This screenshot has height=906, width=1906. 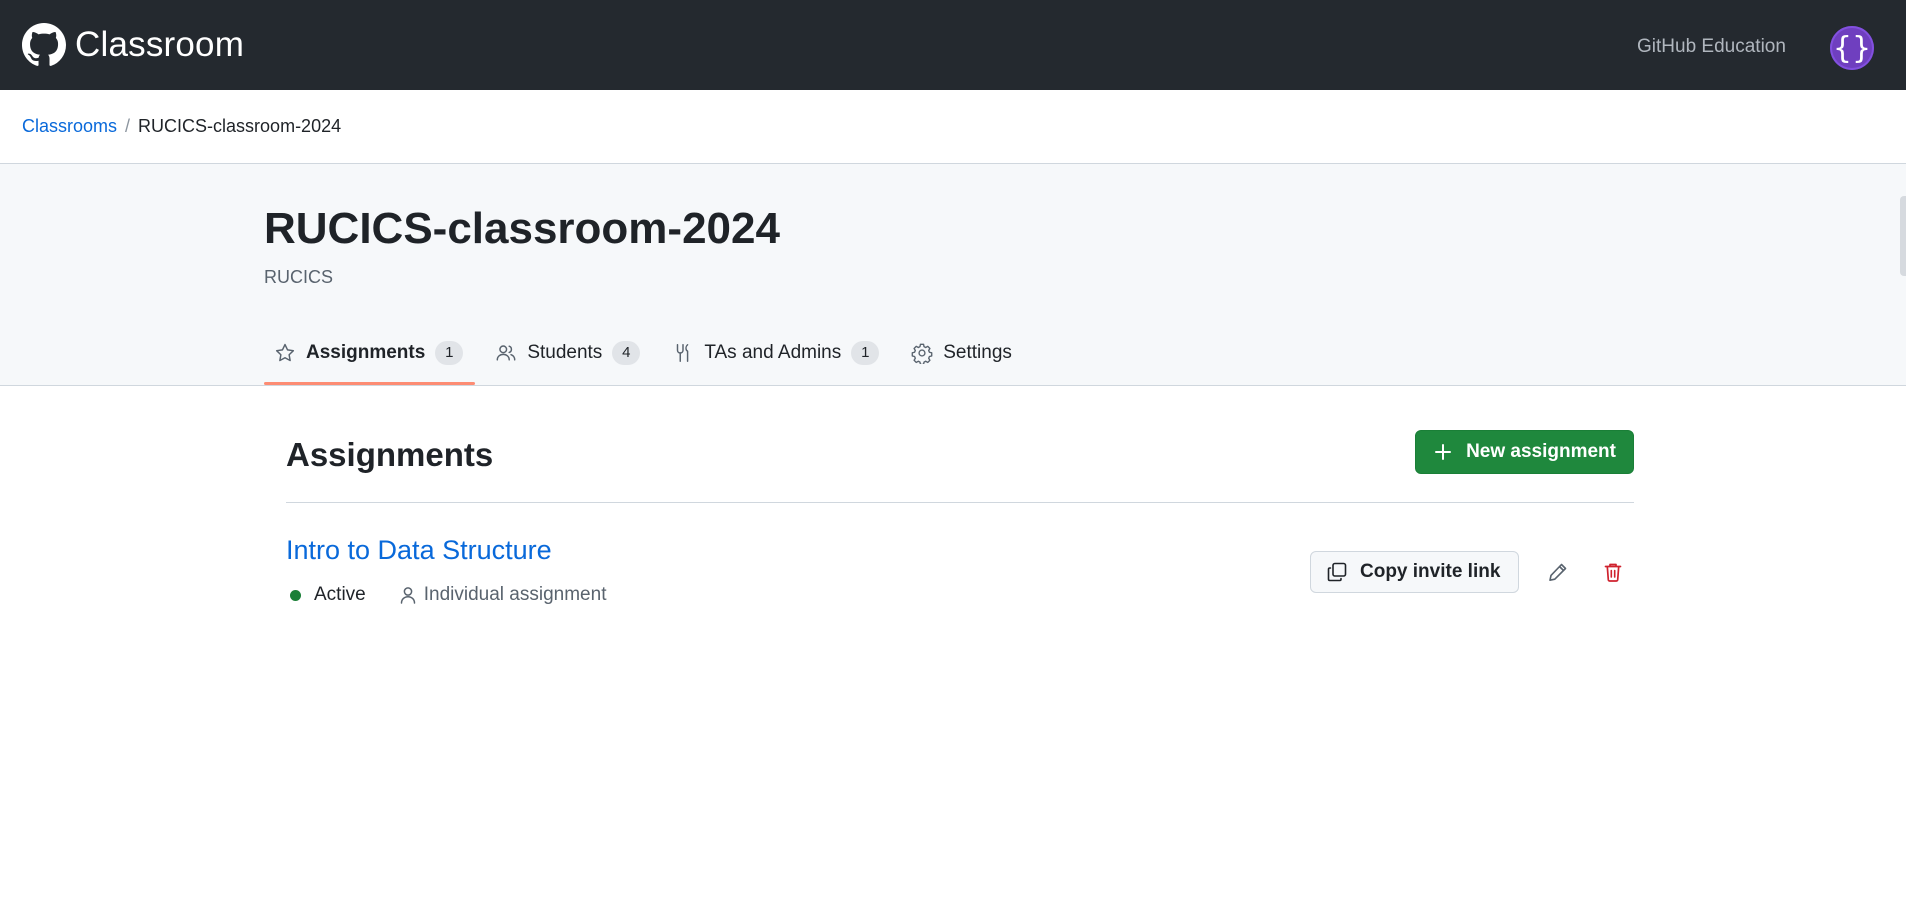 I want to click on classroom-home-link: Classroom, so click(x=133, y=45).